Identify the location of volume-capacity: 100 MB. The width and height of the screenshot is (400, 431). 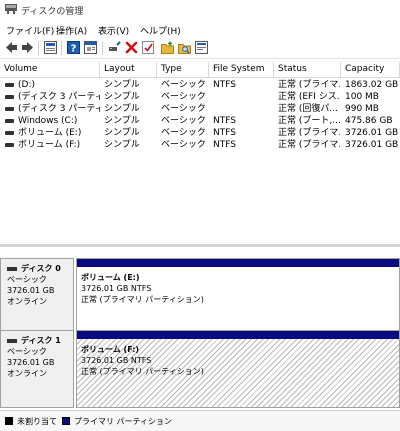
(362, 97).